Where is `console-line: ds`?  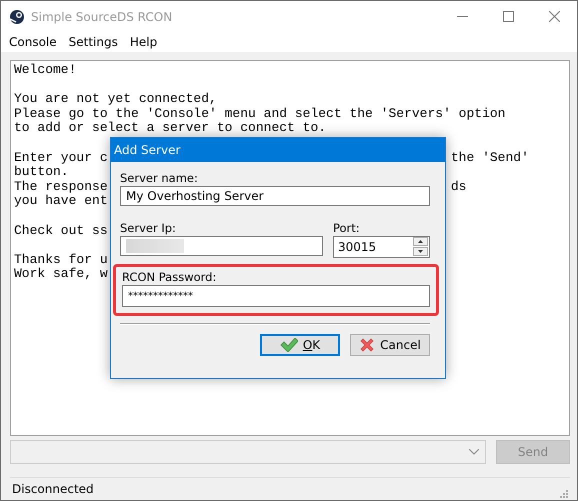 console-line: ds is located at coordinates (458, 187).